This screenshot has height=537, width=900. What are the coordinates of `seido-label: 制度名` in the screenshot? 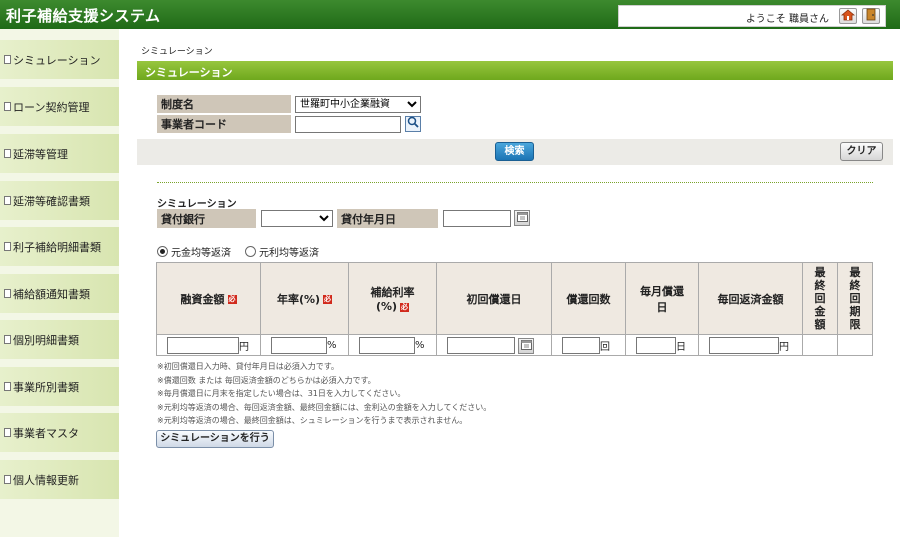 It's located at (224, 104).